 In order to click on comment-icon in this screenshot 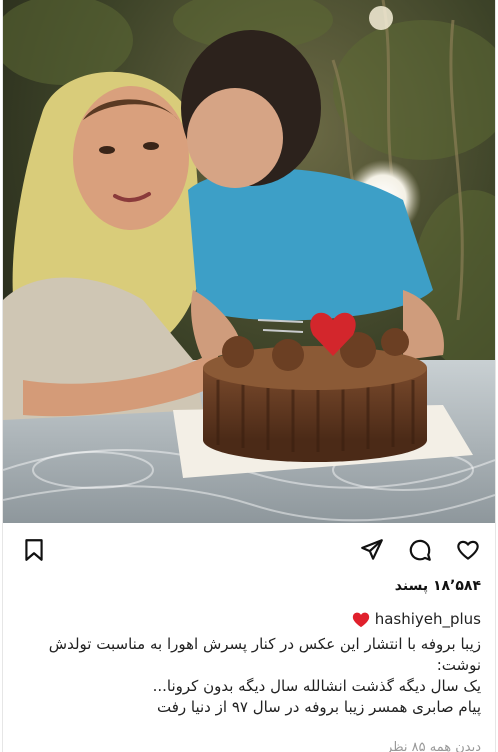, I will do `click(420, 550)`.